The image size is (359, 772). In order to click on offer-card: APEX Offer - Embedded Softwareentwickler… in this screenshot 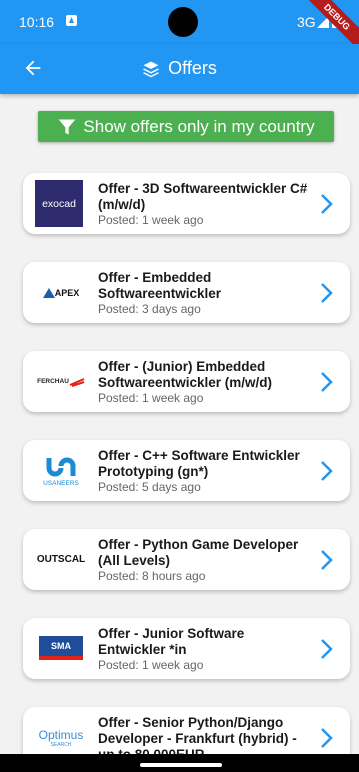, I will do `click(186, 292)`.